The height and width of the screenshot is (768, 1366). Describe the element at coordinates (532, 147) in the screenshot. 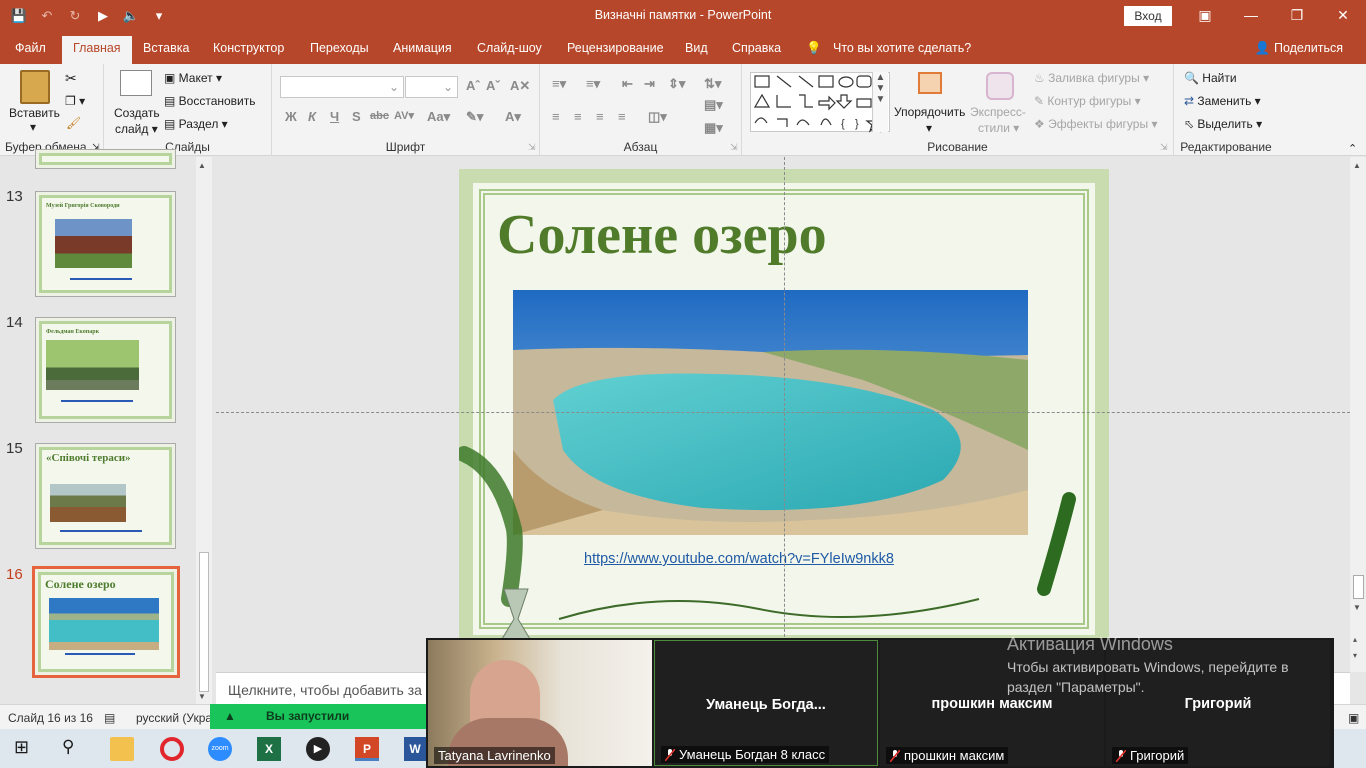

I see `font-launcher-icon: ⇲` at that location.